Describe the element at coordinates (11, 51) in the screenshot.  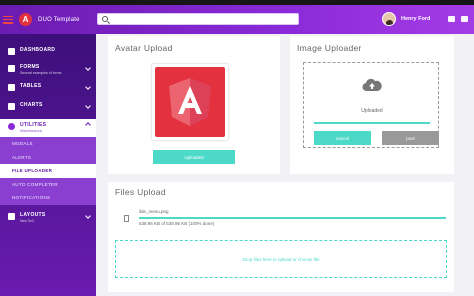
I see `dashboard-icon` at that location.